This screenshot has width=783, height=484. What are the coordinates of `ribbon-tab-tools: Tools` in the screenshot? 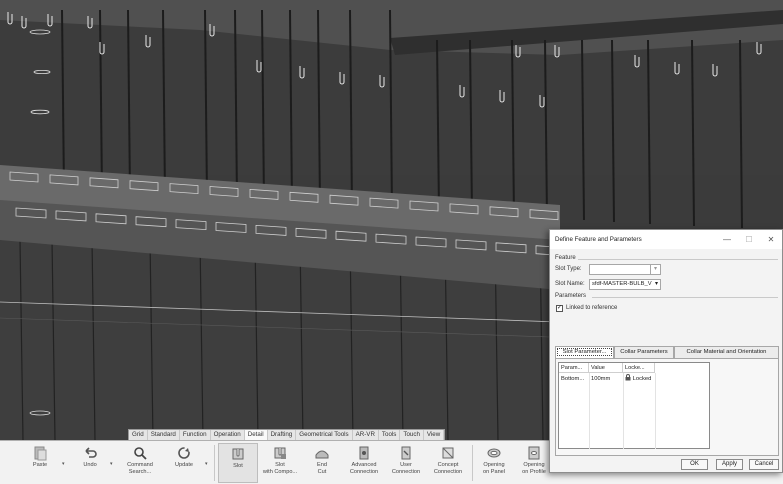 It's located at (390, 435).